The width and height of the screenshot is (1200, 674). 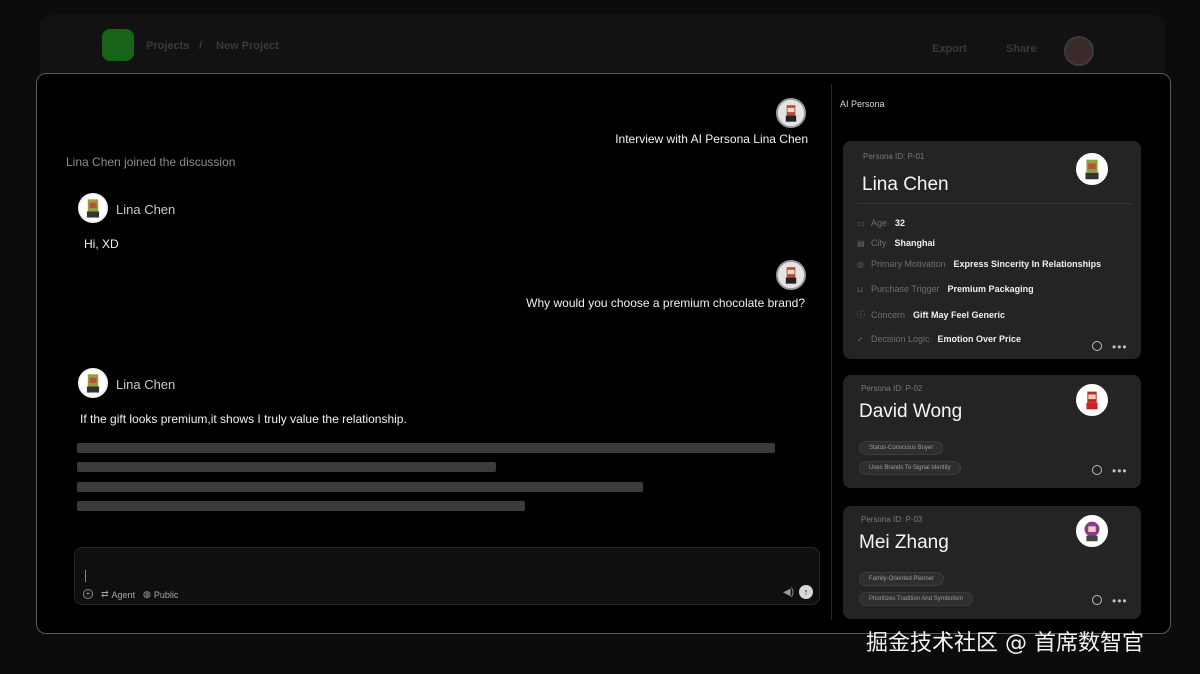 What do you see at coordinates (910, 468) in the screenshot?
I see `persona-tag: Uses Brands To Signal Identity` at bounding box center [910, 468].